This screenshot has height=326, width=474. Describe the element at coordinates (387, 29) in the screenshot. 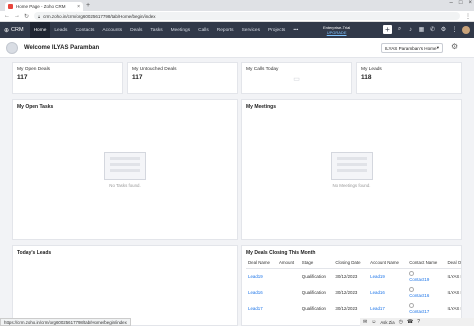

I see `create-plus-icon: +` at that location.